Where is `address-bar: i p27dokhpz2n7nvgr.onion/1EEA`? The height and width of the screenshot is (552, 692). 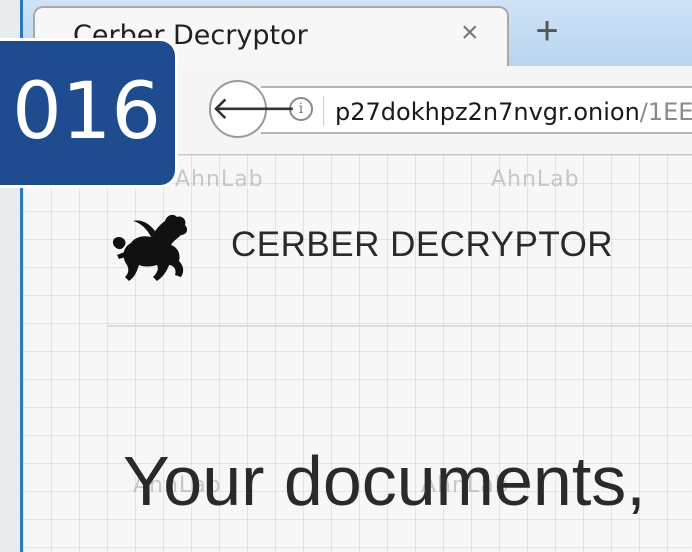 address-bar: i p27dokhpz2n7nvgr.onion/1EEA is located at coordinates (476, 110).